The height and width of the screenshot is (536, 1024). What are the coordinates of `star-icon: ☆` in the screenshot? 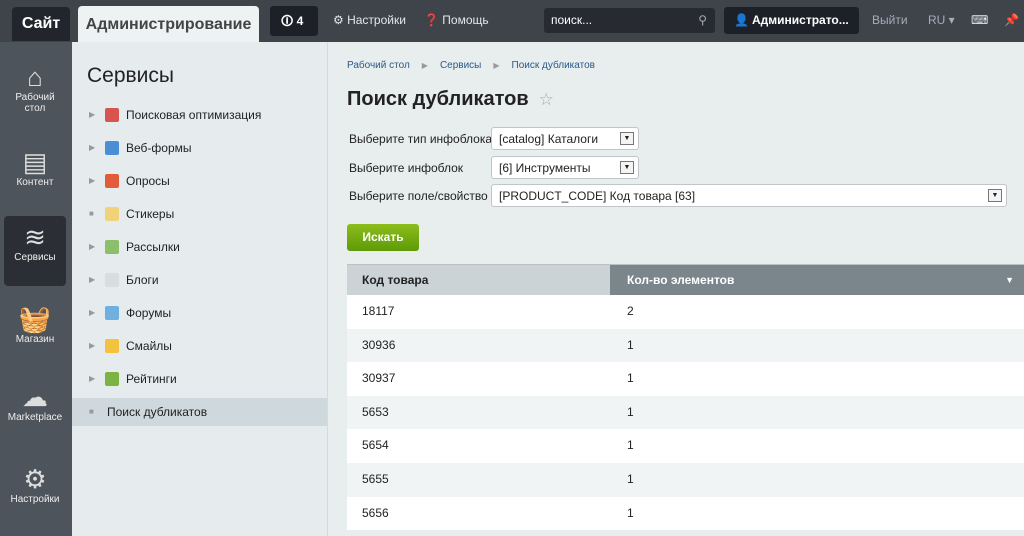 It's located at (546, 99).